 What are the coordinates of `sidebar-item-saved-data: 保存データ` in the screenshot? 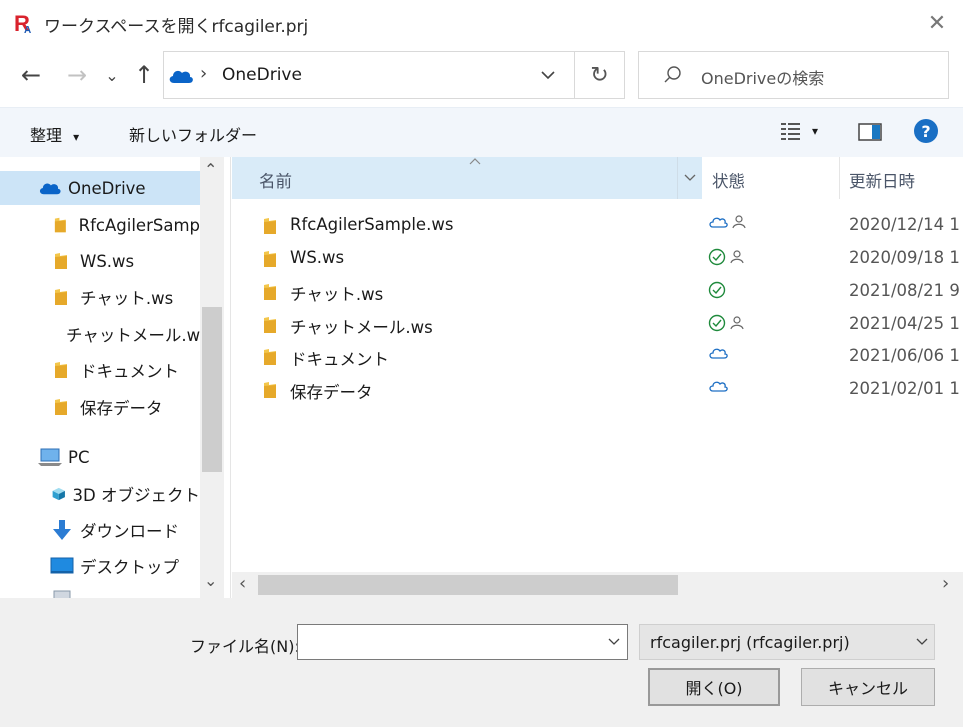 It's located at (100, 407).